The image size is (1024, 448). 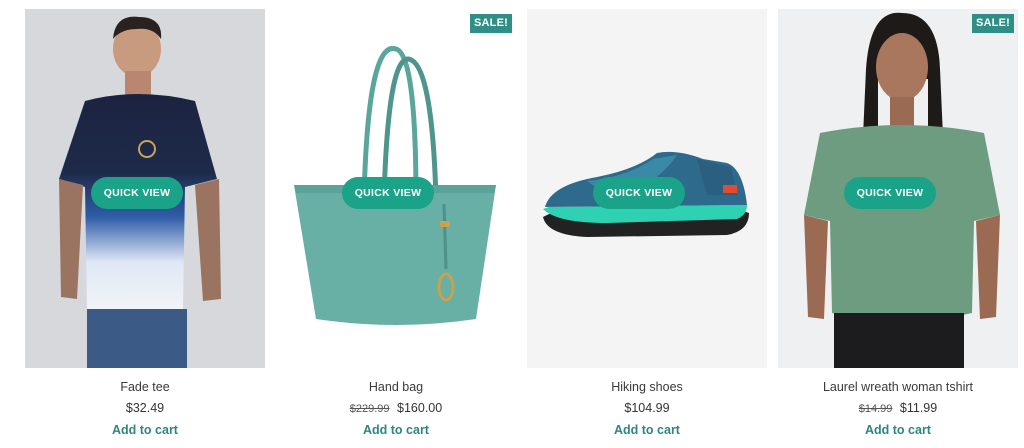 What do you see at coordinates (369, 409) in the screenshot?
I see `old-price: $229.99` at bounding box center [369, 409].